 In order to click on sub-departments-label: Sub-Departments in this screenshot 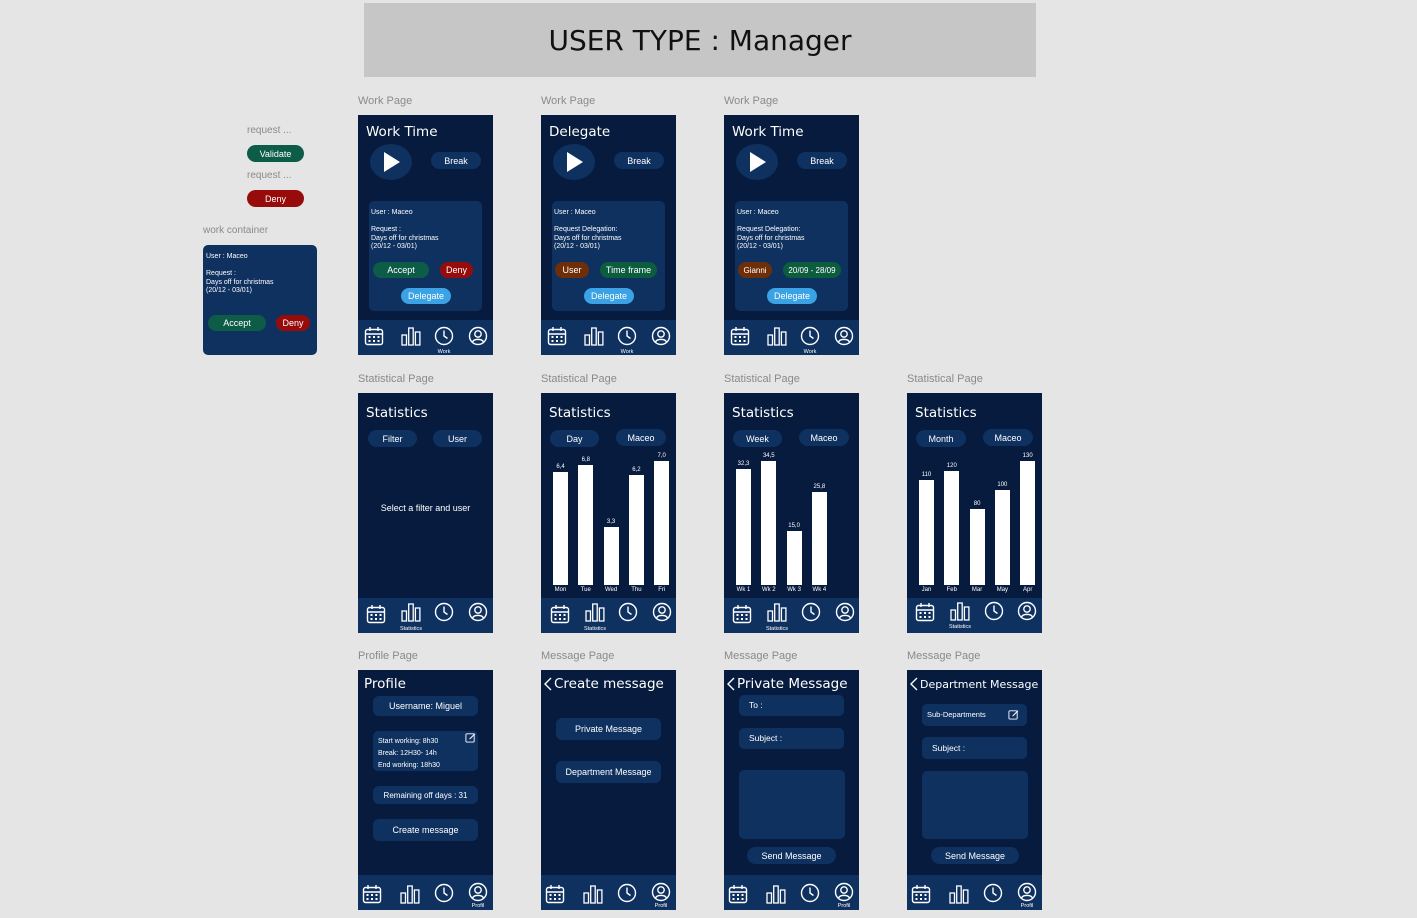, I will do `click(956, 714)`.